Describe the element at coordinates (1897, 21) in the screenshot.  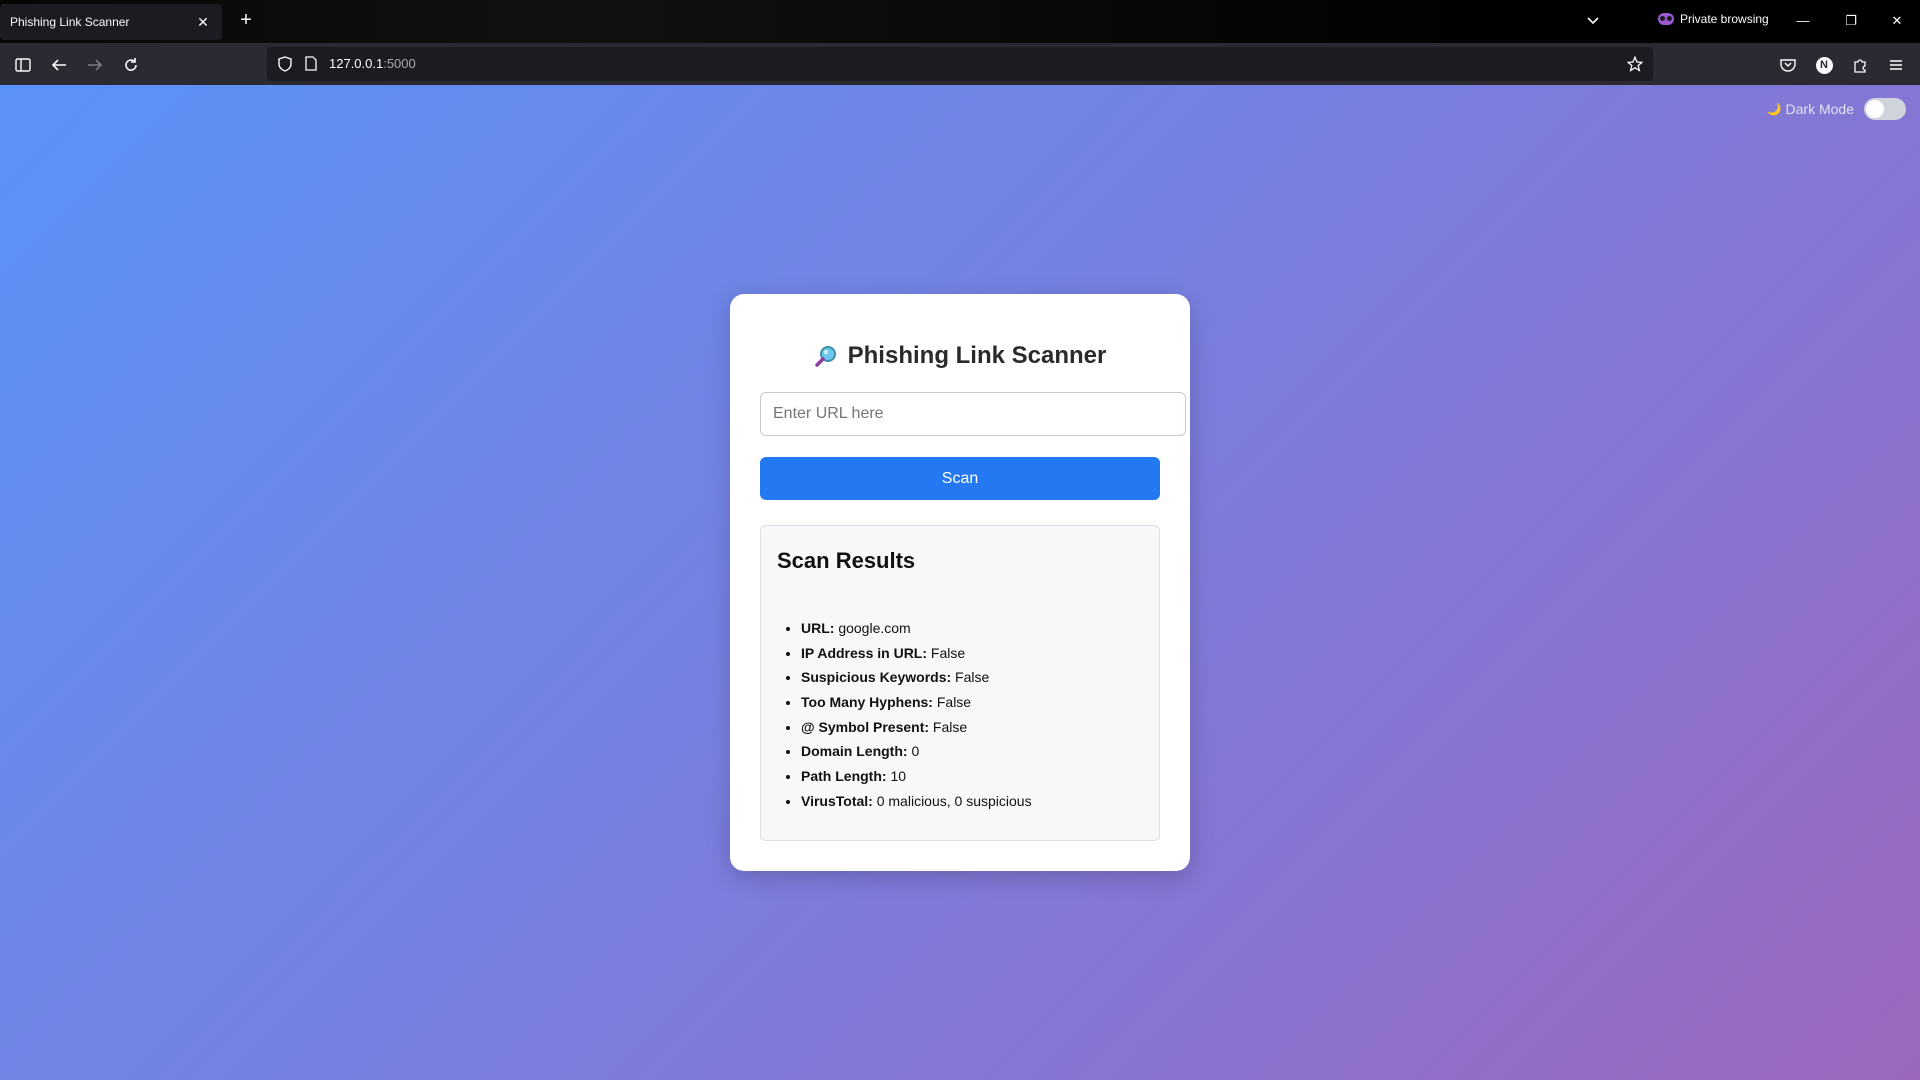
I see `window-close-icon: ✕` at that location.